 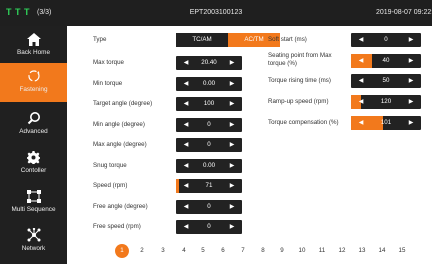 I want to click on page-6: 6, so click(x=223, y=251).